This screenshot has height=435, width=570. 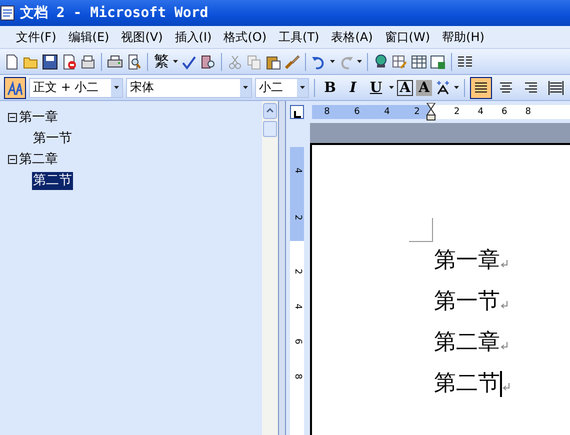 I want to click on spelling-check-icon, so click(x=189, y=62).